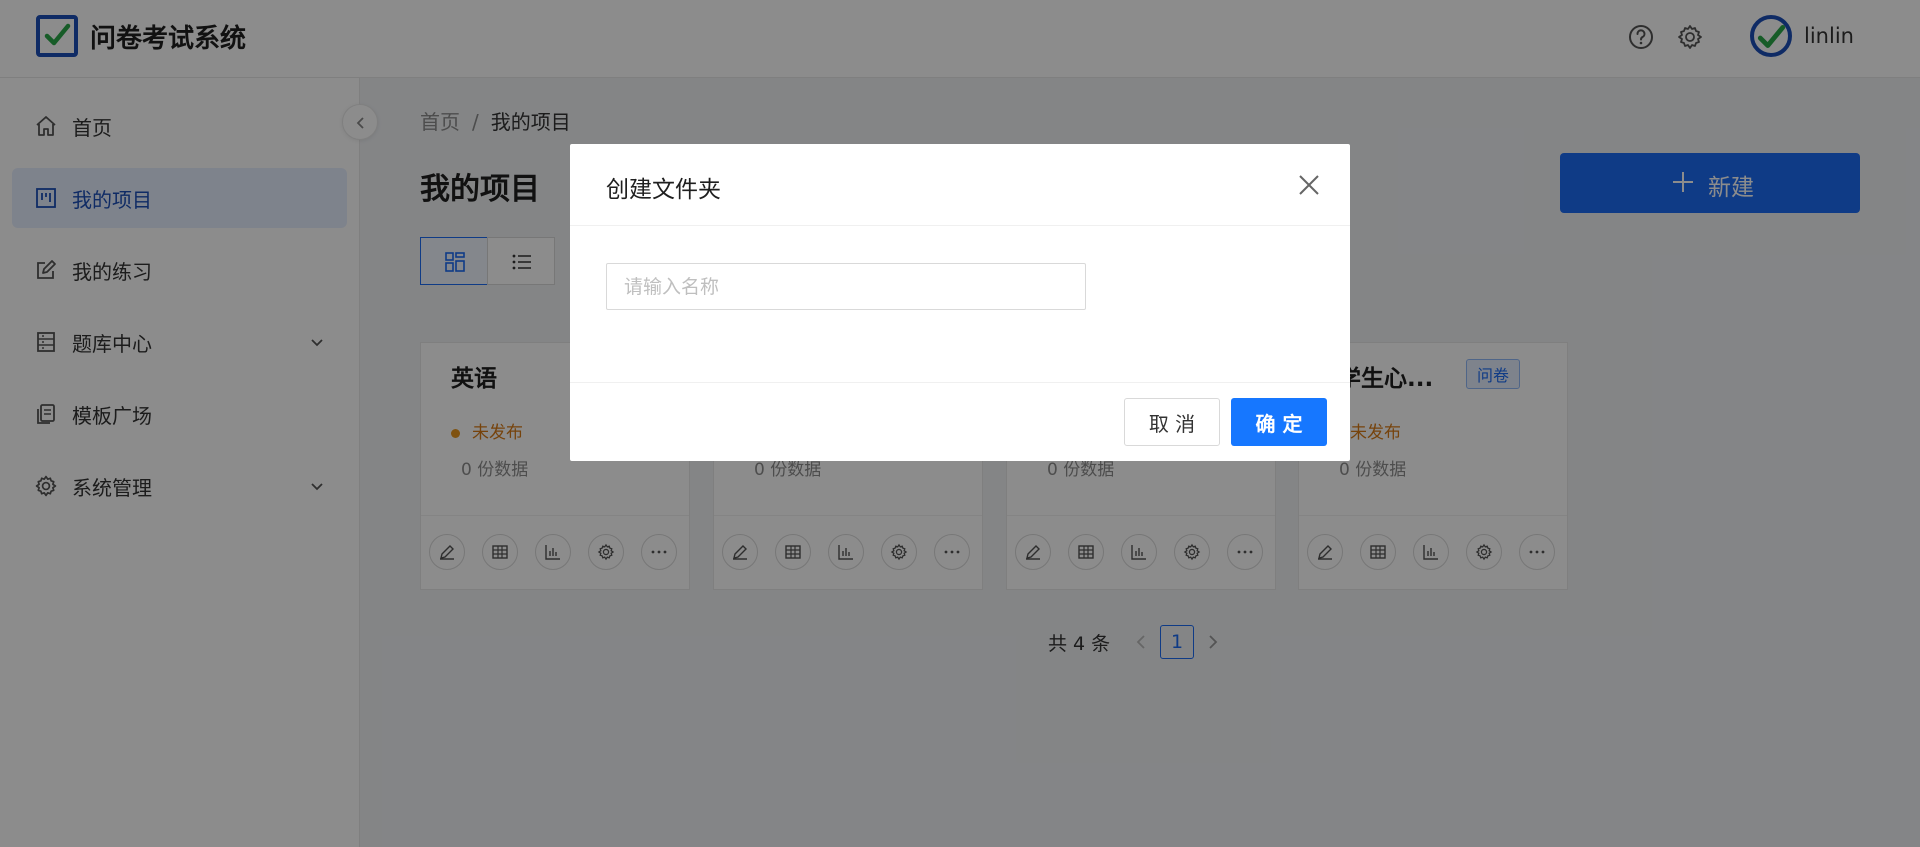  Describe the element at coordinates (960, 185) in the screenshot. I see `dialog-header: 创建文件夹` at that location.